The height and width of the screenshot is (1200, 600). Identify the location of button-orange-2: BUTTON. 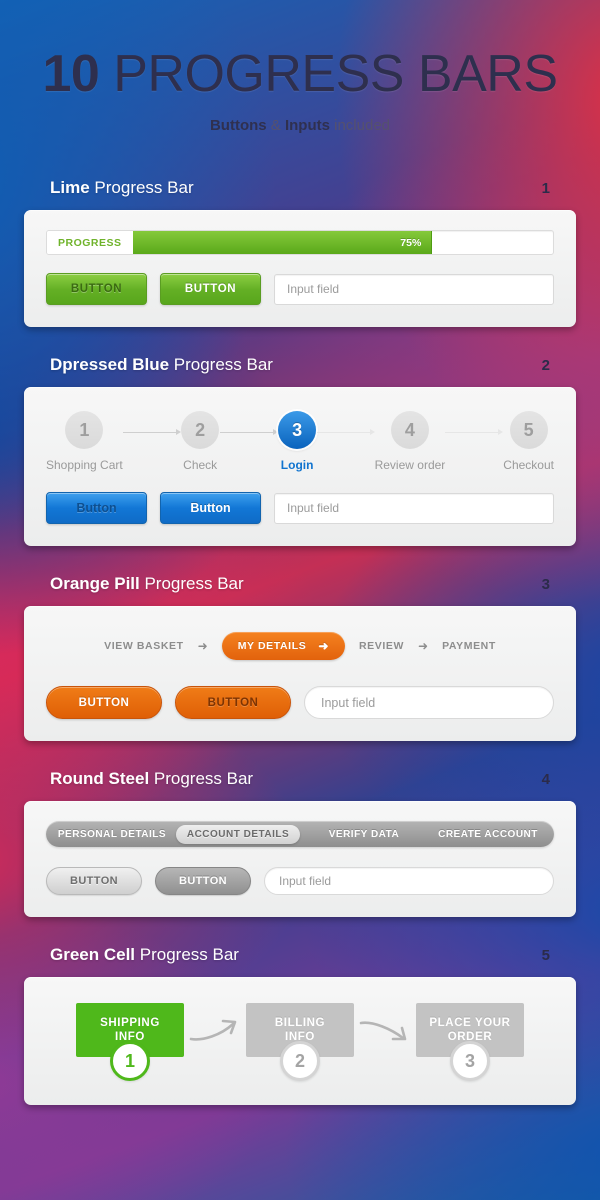
(233, 702).